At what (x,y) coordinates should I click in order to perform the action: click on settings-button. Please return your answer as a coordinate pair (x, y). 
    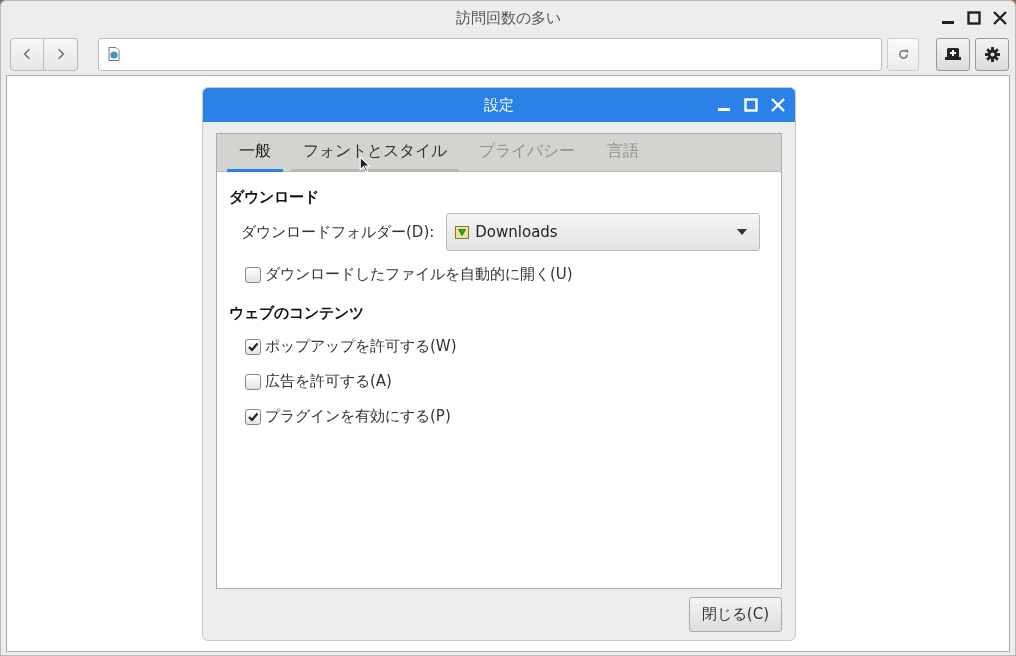
    Looking at the image, I should click on (992, 54).